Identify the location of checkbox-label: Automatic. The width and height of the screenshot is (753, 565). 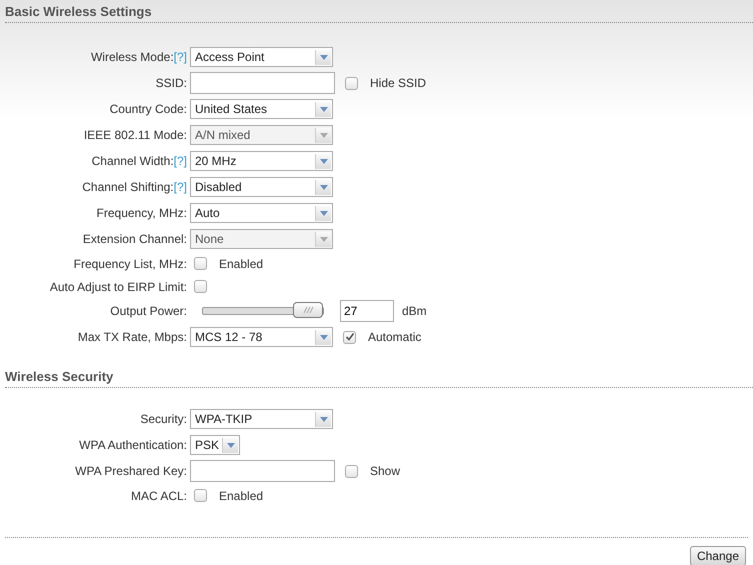
(395, 337).